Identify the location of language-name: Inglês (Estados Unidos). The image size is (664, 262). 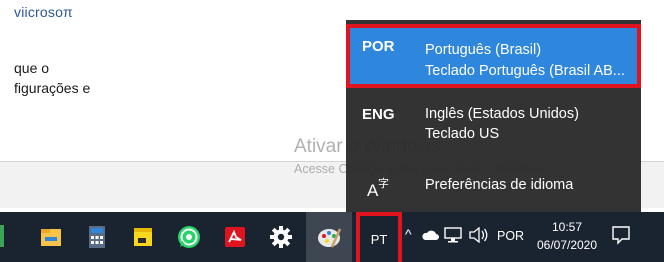
(502, 114).